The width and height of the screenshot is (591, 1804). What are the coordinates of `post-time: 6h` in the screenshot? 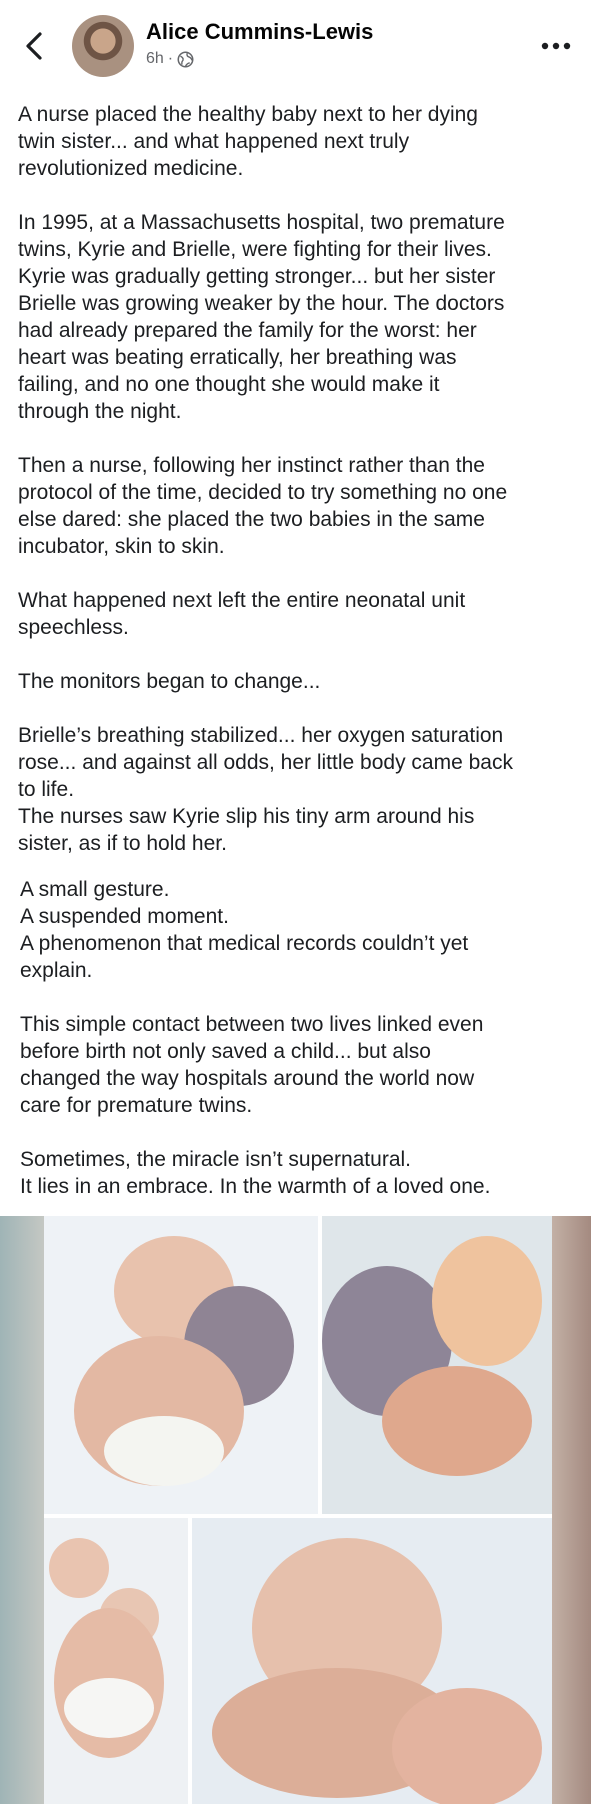 It's located at (155, 59).